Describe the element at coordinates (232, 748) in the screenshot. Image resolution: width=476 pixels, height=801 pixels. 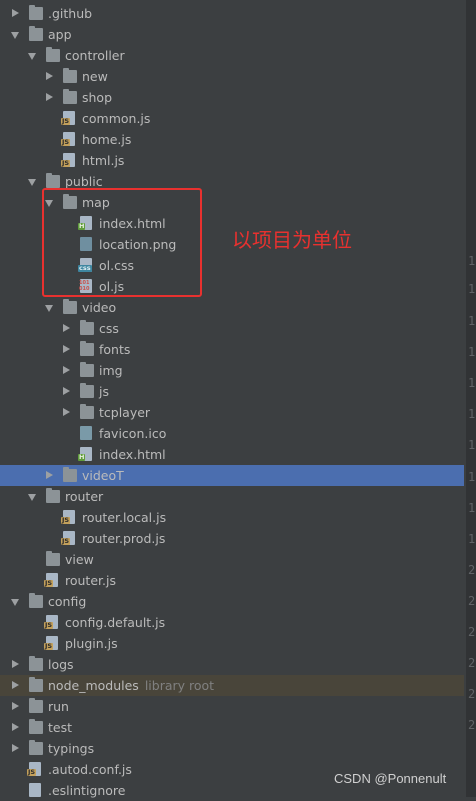
I see `tree-folder-row: typings` at that location.